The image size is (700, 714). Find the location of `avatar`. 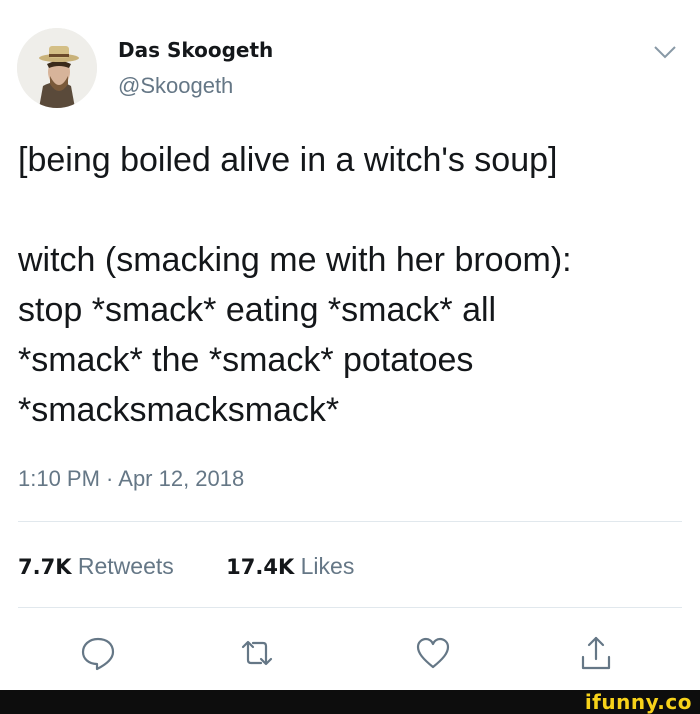

avatar is located at coordinates (57, 68).